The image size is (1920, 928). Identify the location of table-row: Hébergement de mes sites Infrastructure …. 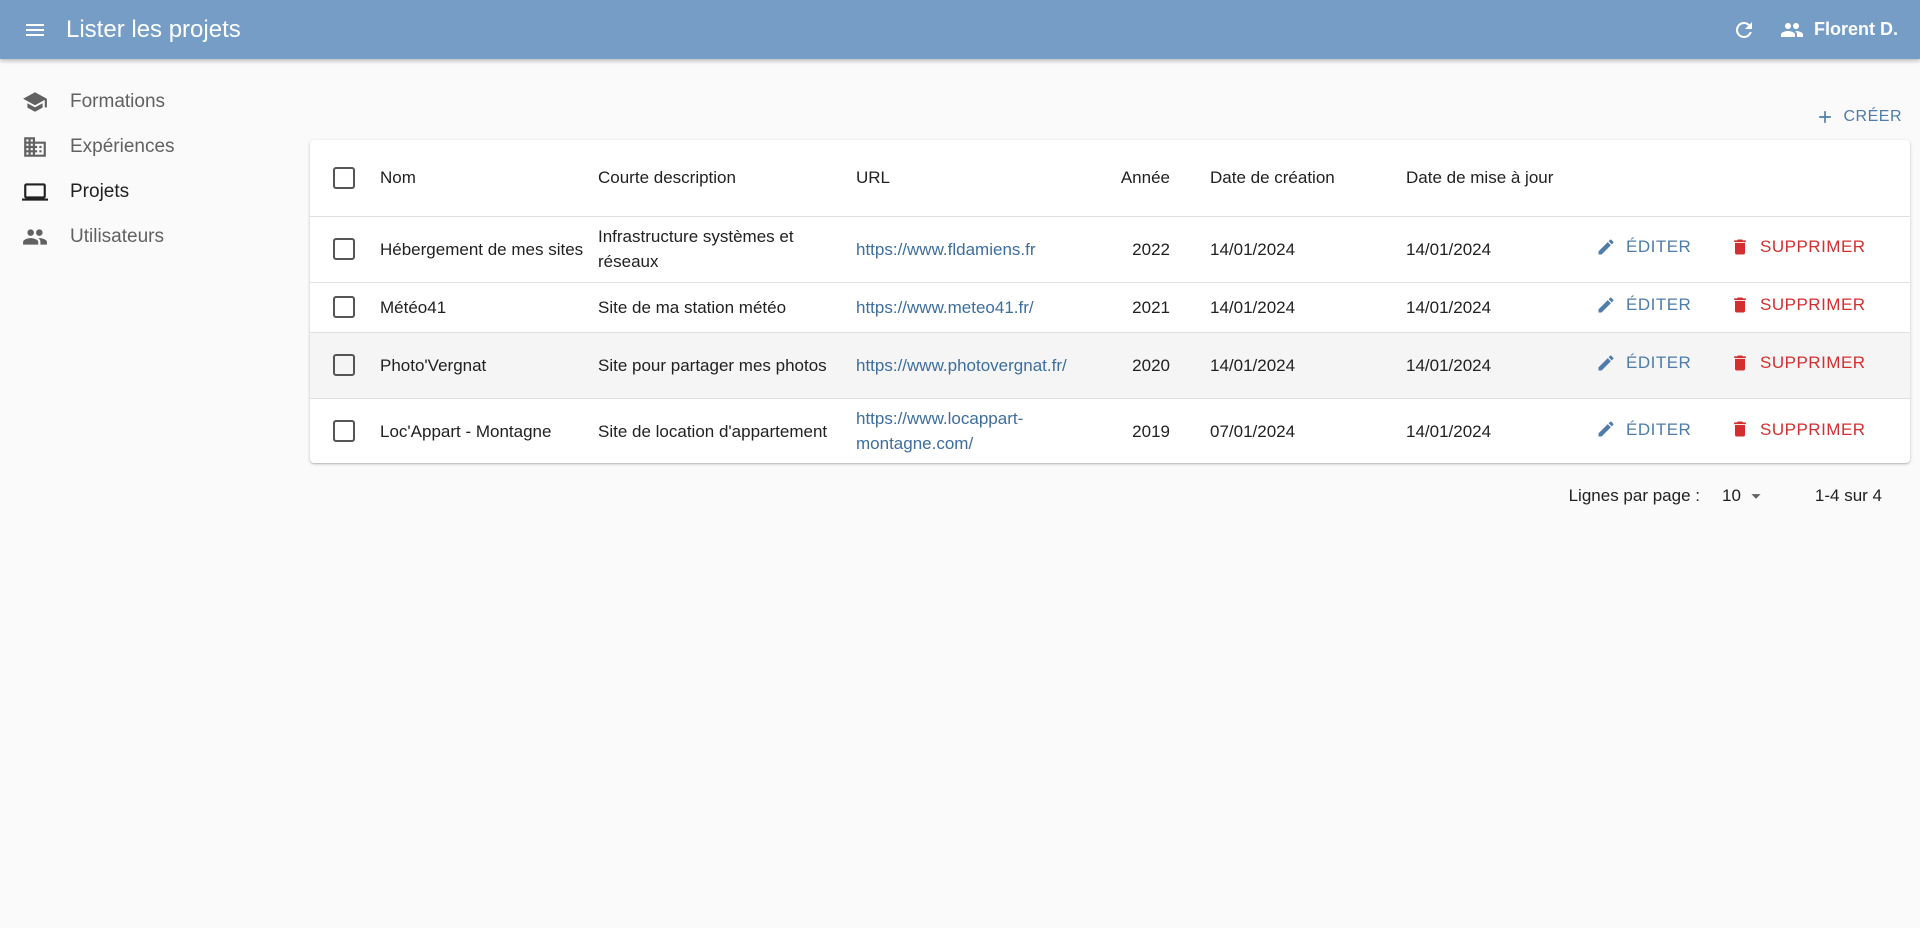
(1110, 249).